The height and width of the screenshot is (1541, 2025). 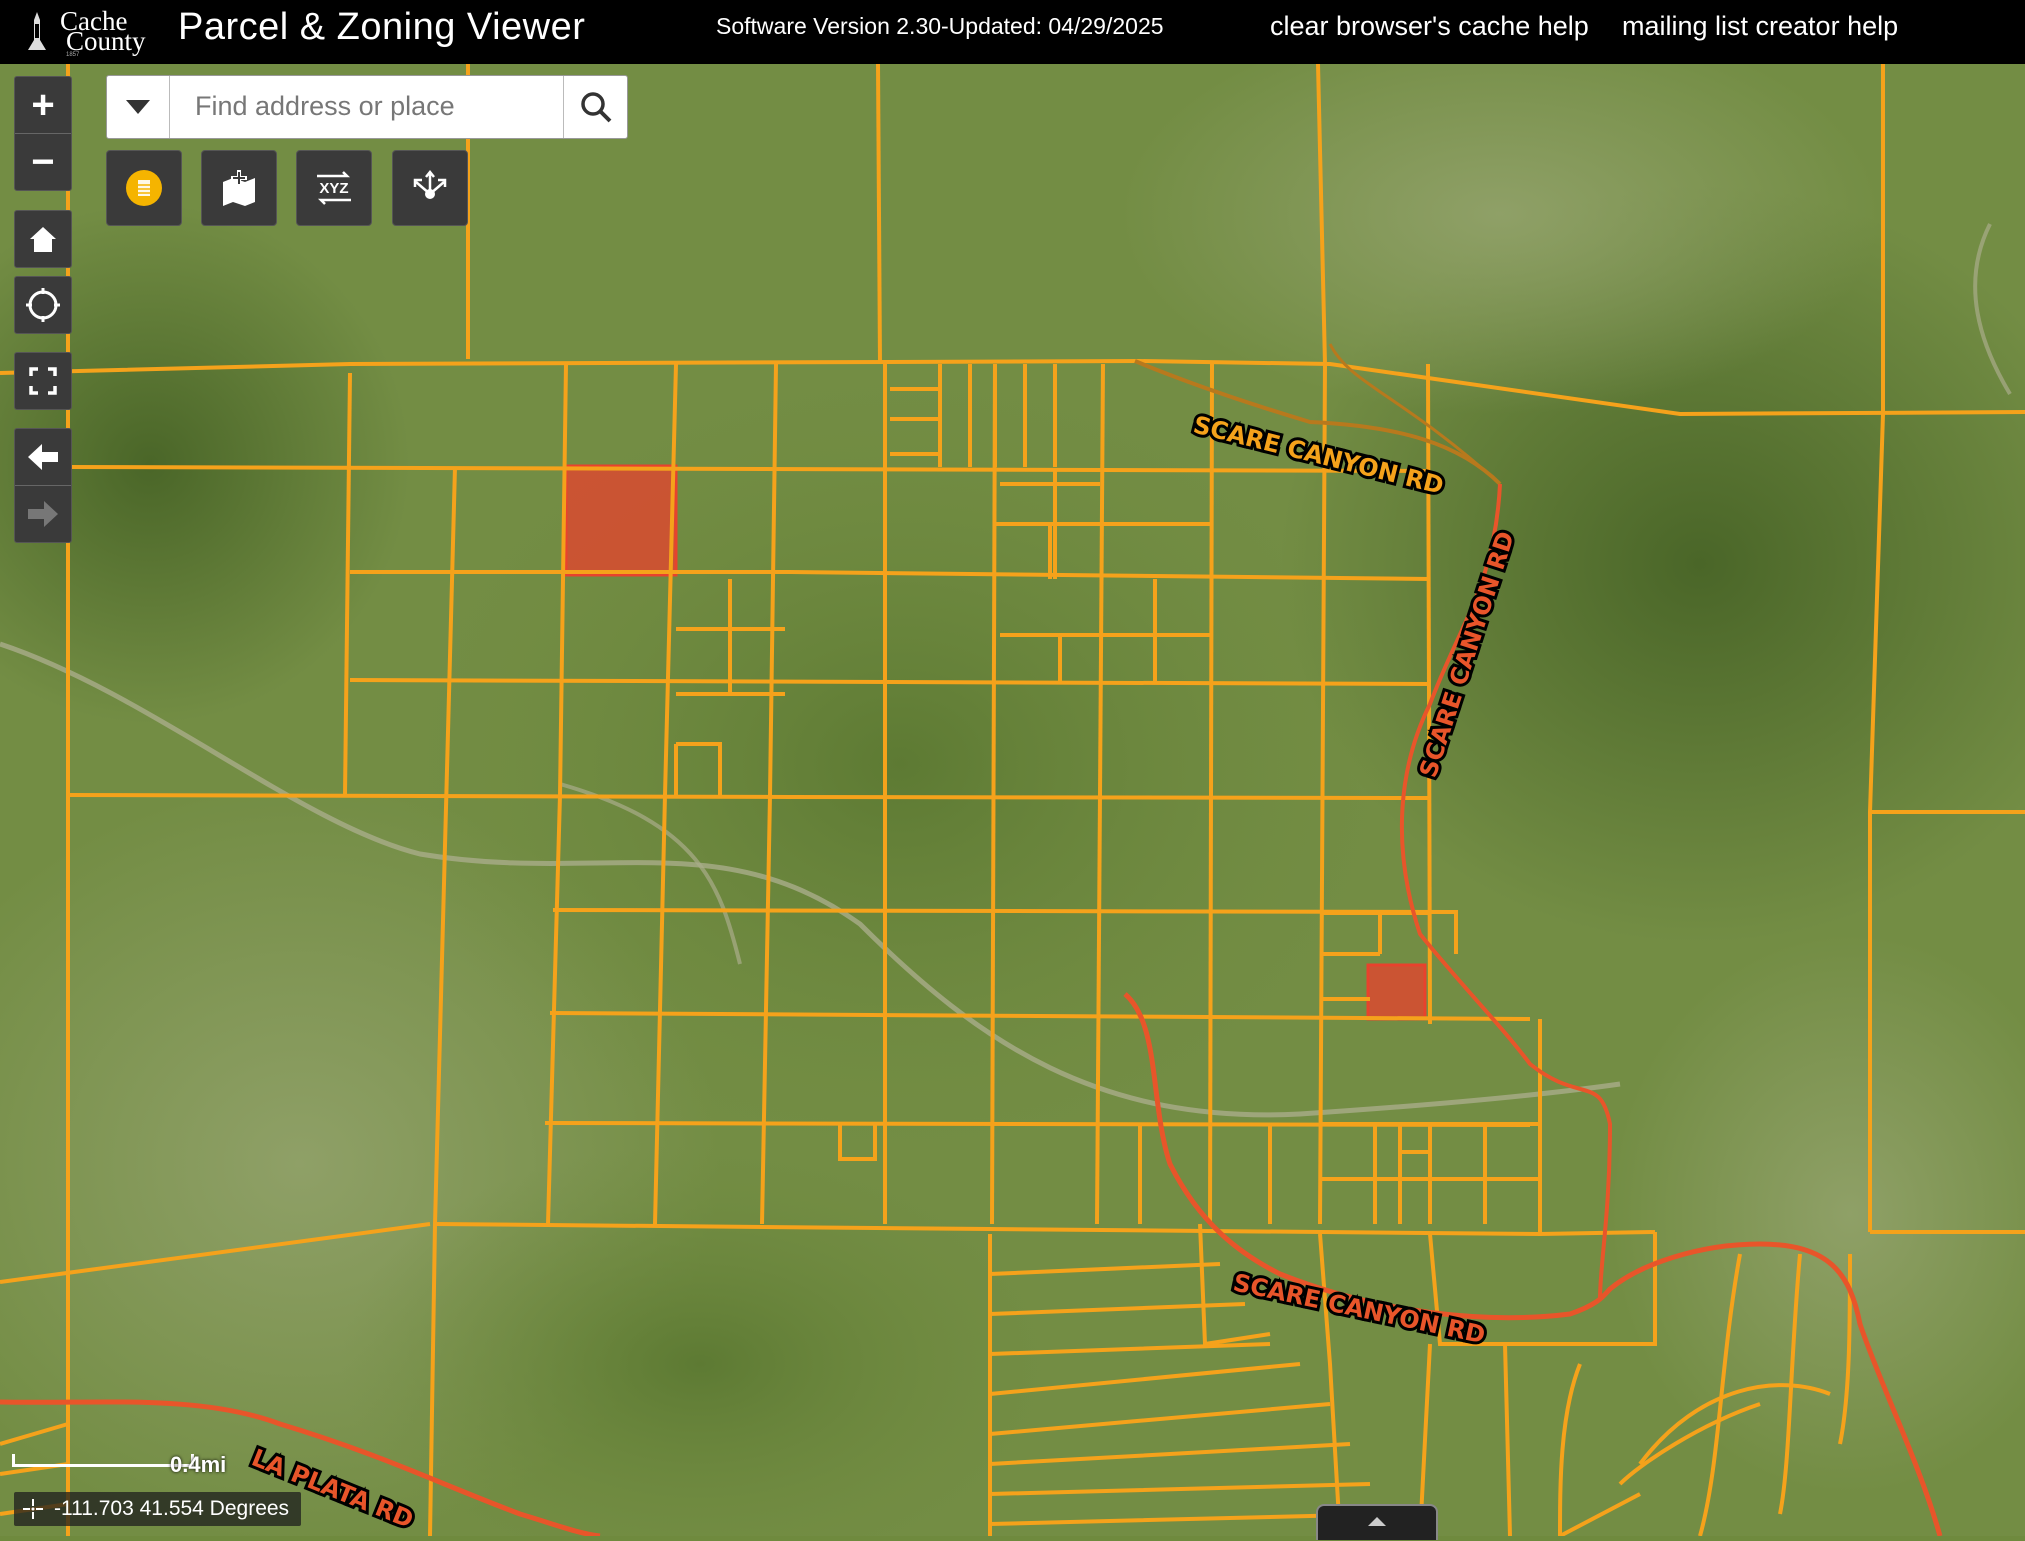 I want to click on history-controls, so click(x=43, y=485).